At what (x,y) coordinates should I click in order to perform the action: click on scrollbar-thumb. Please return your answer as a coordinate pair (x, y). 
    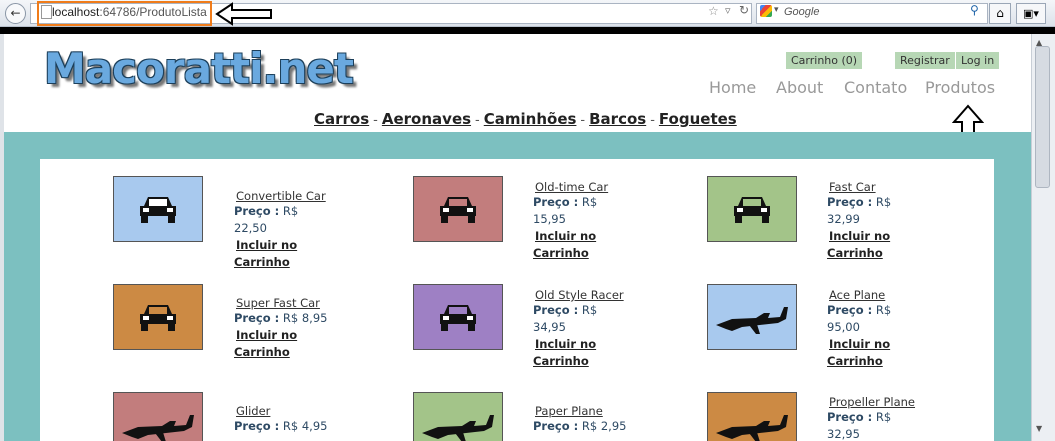
    Looking at the image, I should click on (1042, 117).